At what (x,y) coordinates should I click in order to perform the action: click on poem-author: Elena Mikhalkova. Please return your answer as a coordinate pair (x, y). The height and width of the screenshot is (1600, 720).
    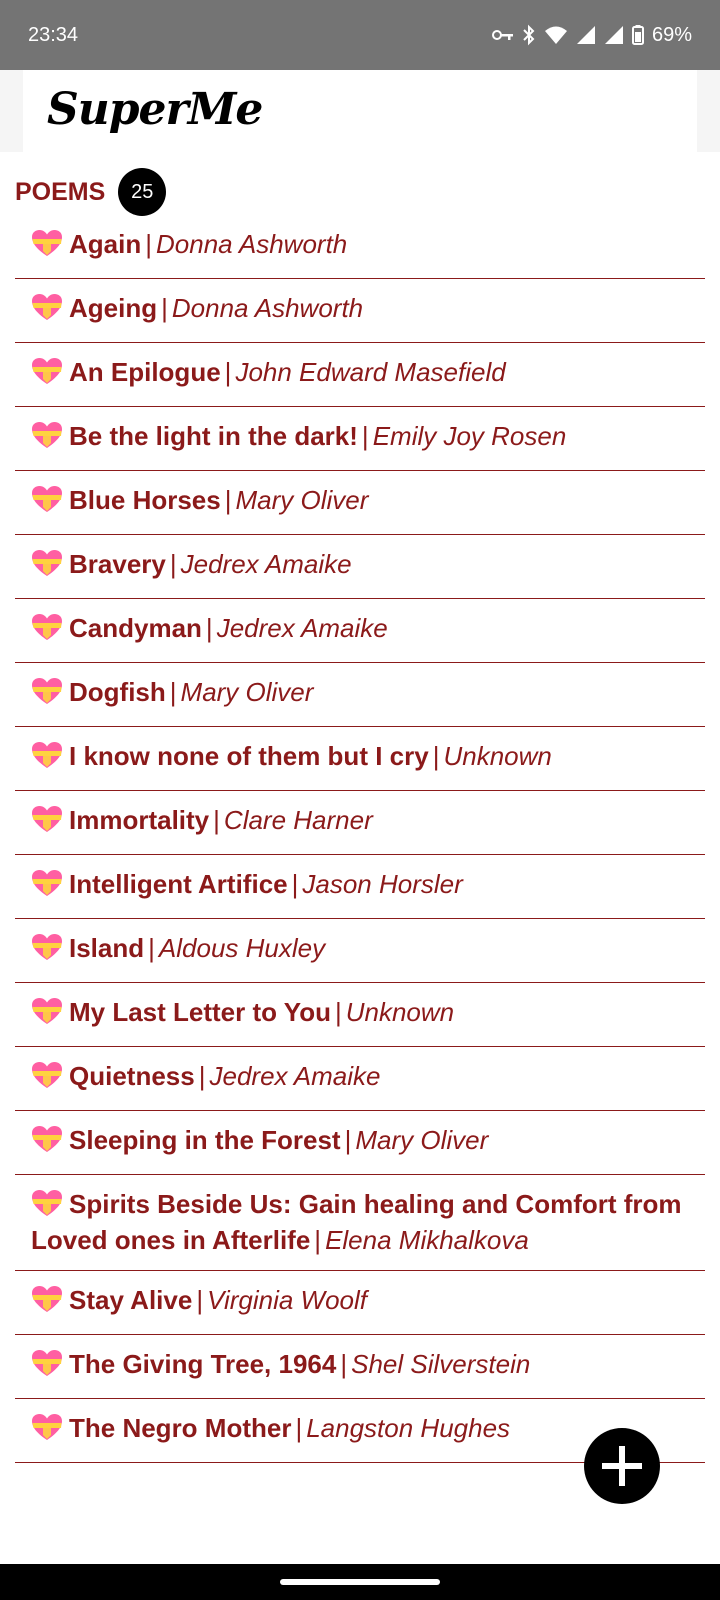
    Looking at the image, I should click on (427, 1240).